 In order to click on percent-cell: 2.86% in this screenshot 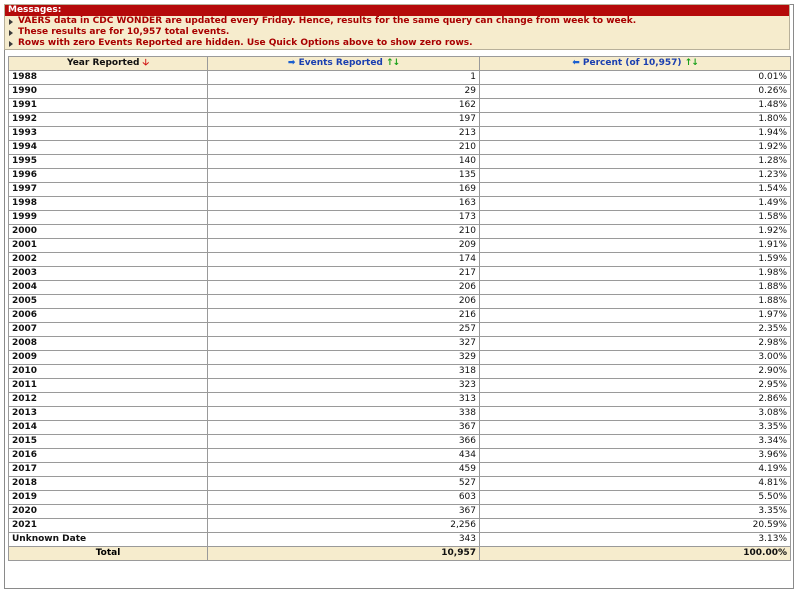, I will do `click(635, 399)`.